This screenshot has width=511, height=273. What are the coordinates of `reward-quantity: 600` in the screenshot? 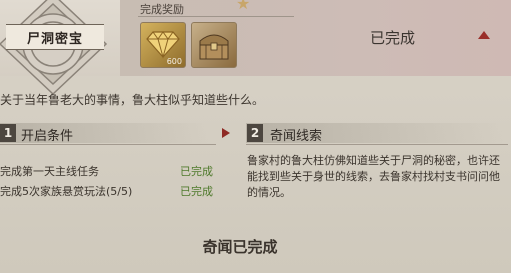 It's located at (174, 61).